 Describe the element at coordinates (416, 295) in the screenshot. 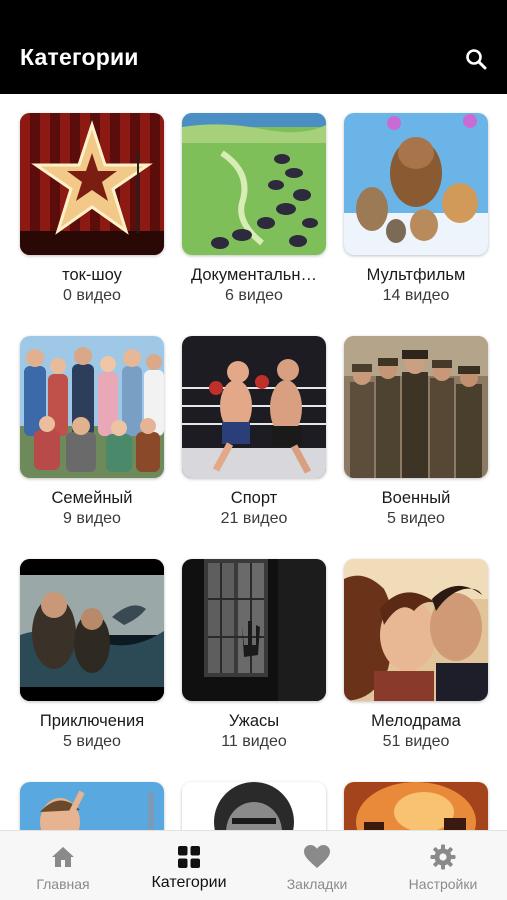

I see `category-count: 14 видео` at that location.